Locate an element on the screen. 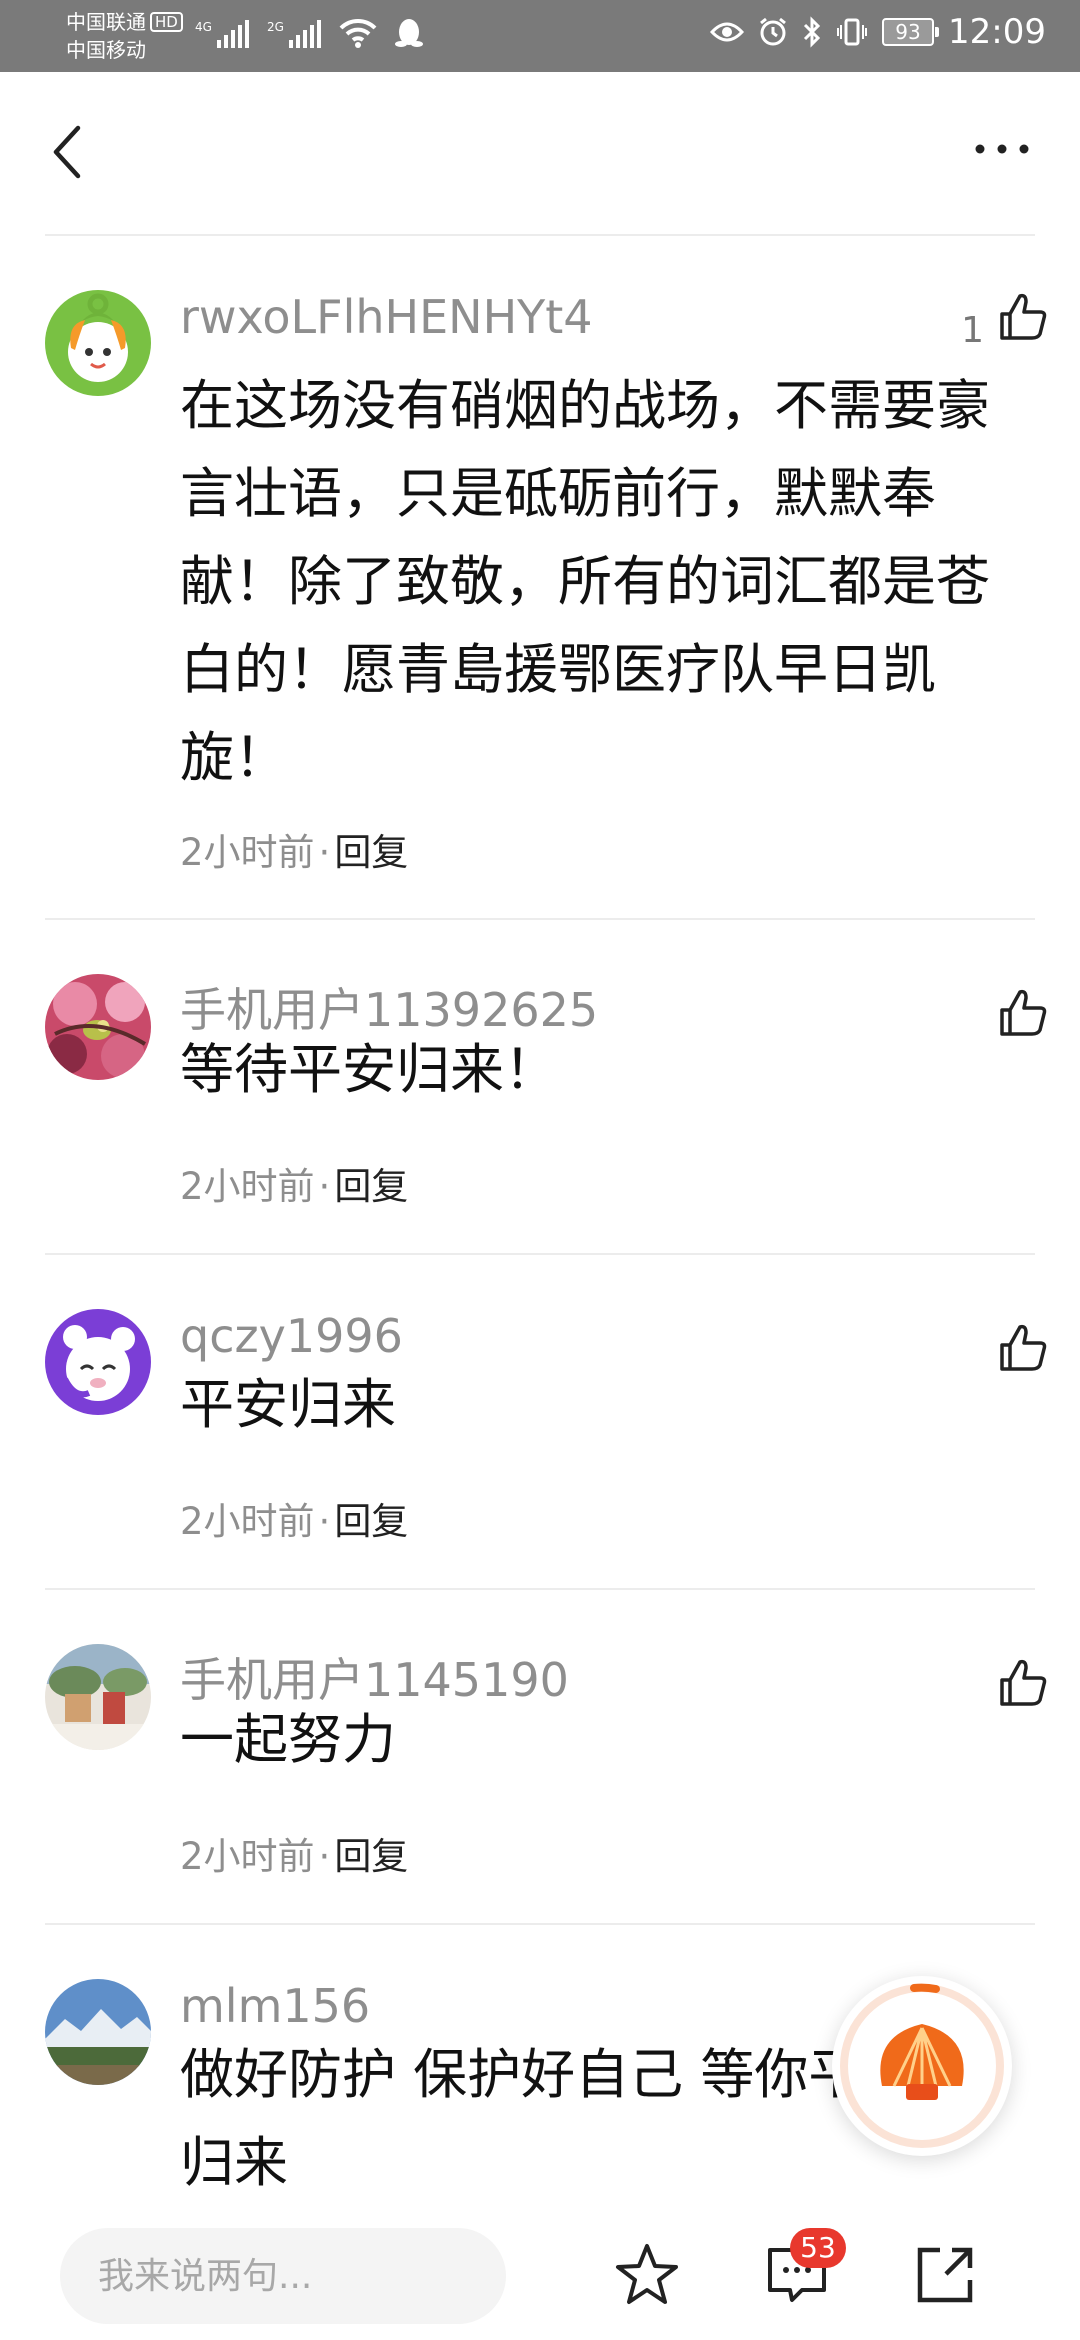  comment-text: 平安归来 is located at coordinates (288, 1404).